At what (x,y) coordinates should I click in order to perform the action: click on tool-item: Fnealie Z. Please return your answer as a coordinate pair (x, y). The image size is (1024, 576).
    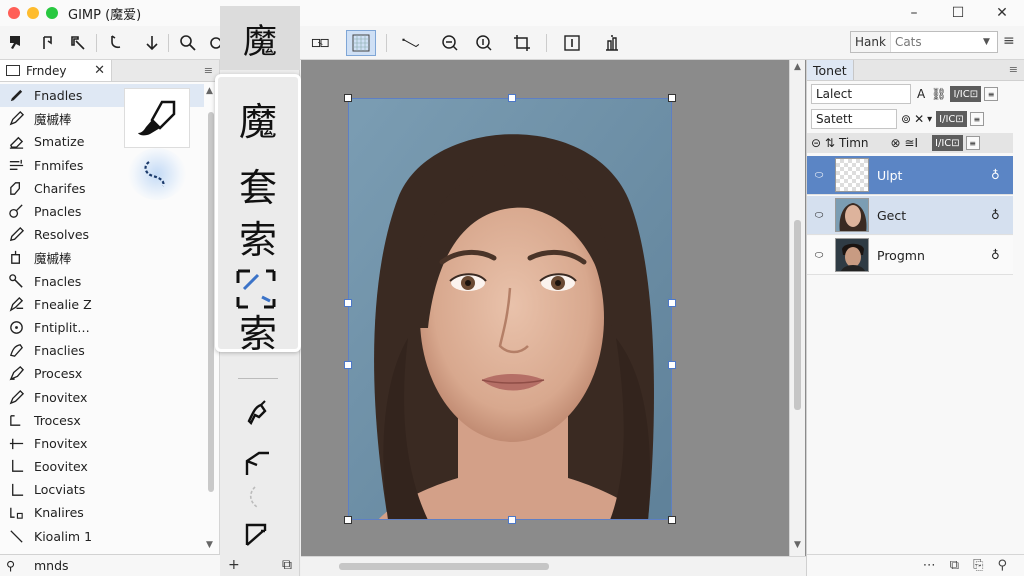
    Looking at the image, I should click on (102, 304).